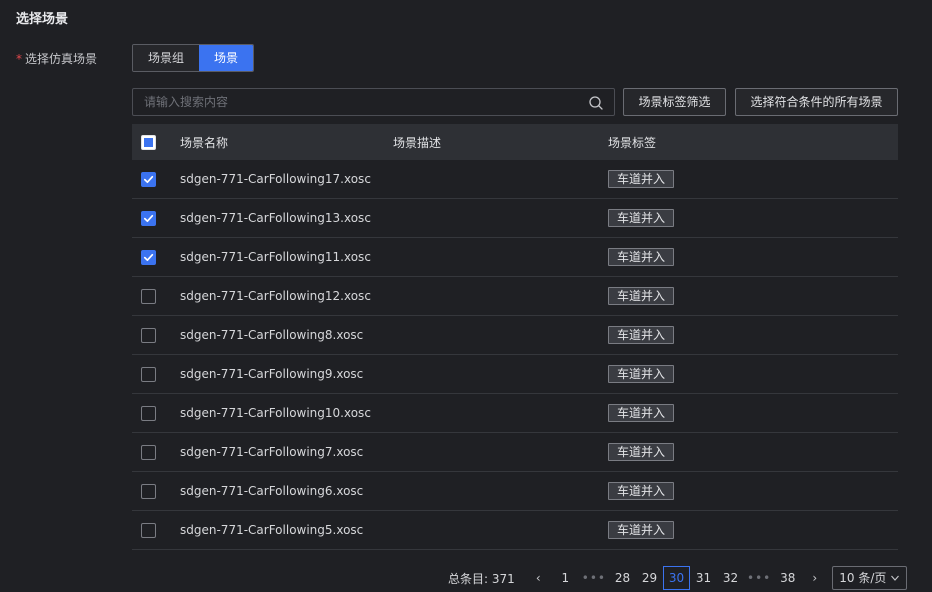  What do you see at coordinates (515, 296) in the screenshot?
I see `table-row: sdgen-771-CarFollowing12.xosc 车道并入` at bounding box center [515, 296].